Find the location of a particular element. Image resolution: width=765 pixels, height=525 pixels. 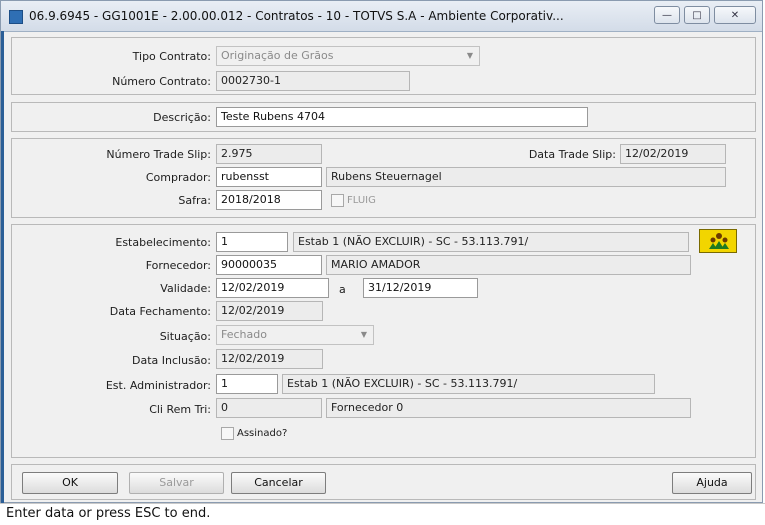

validade-label: Validade: is located at coordinates (185, 288).